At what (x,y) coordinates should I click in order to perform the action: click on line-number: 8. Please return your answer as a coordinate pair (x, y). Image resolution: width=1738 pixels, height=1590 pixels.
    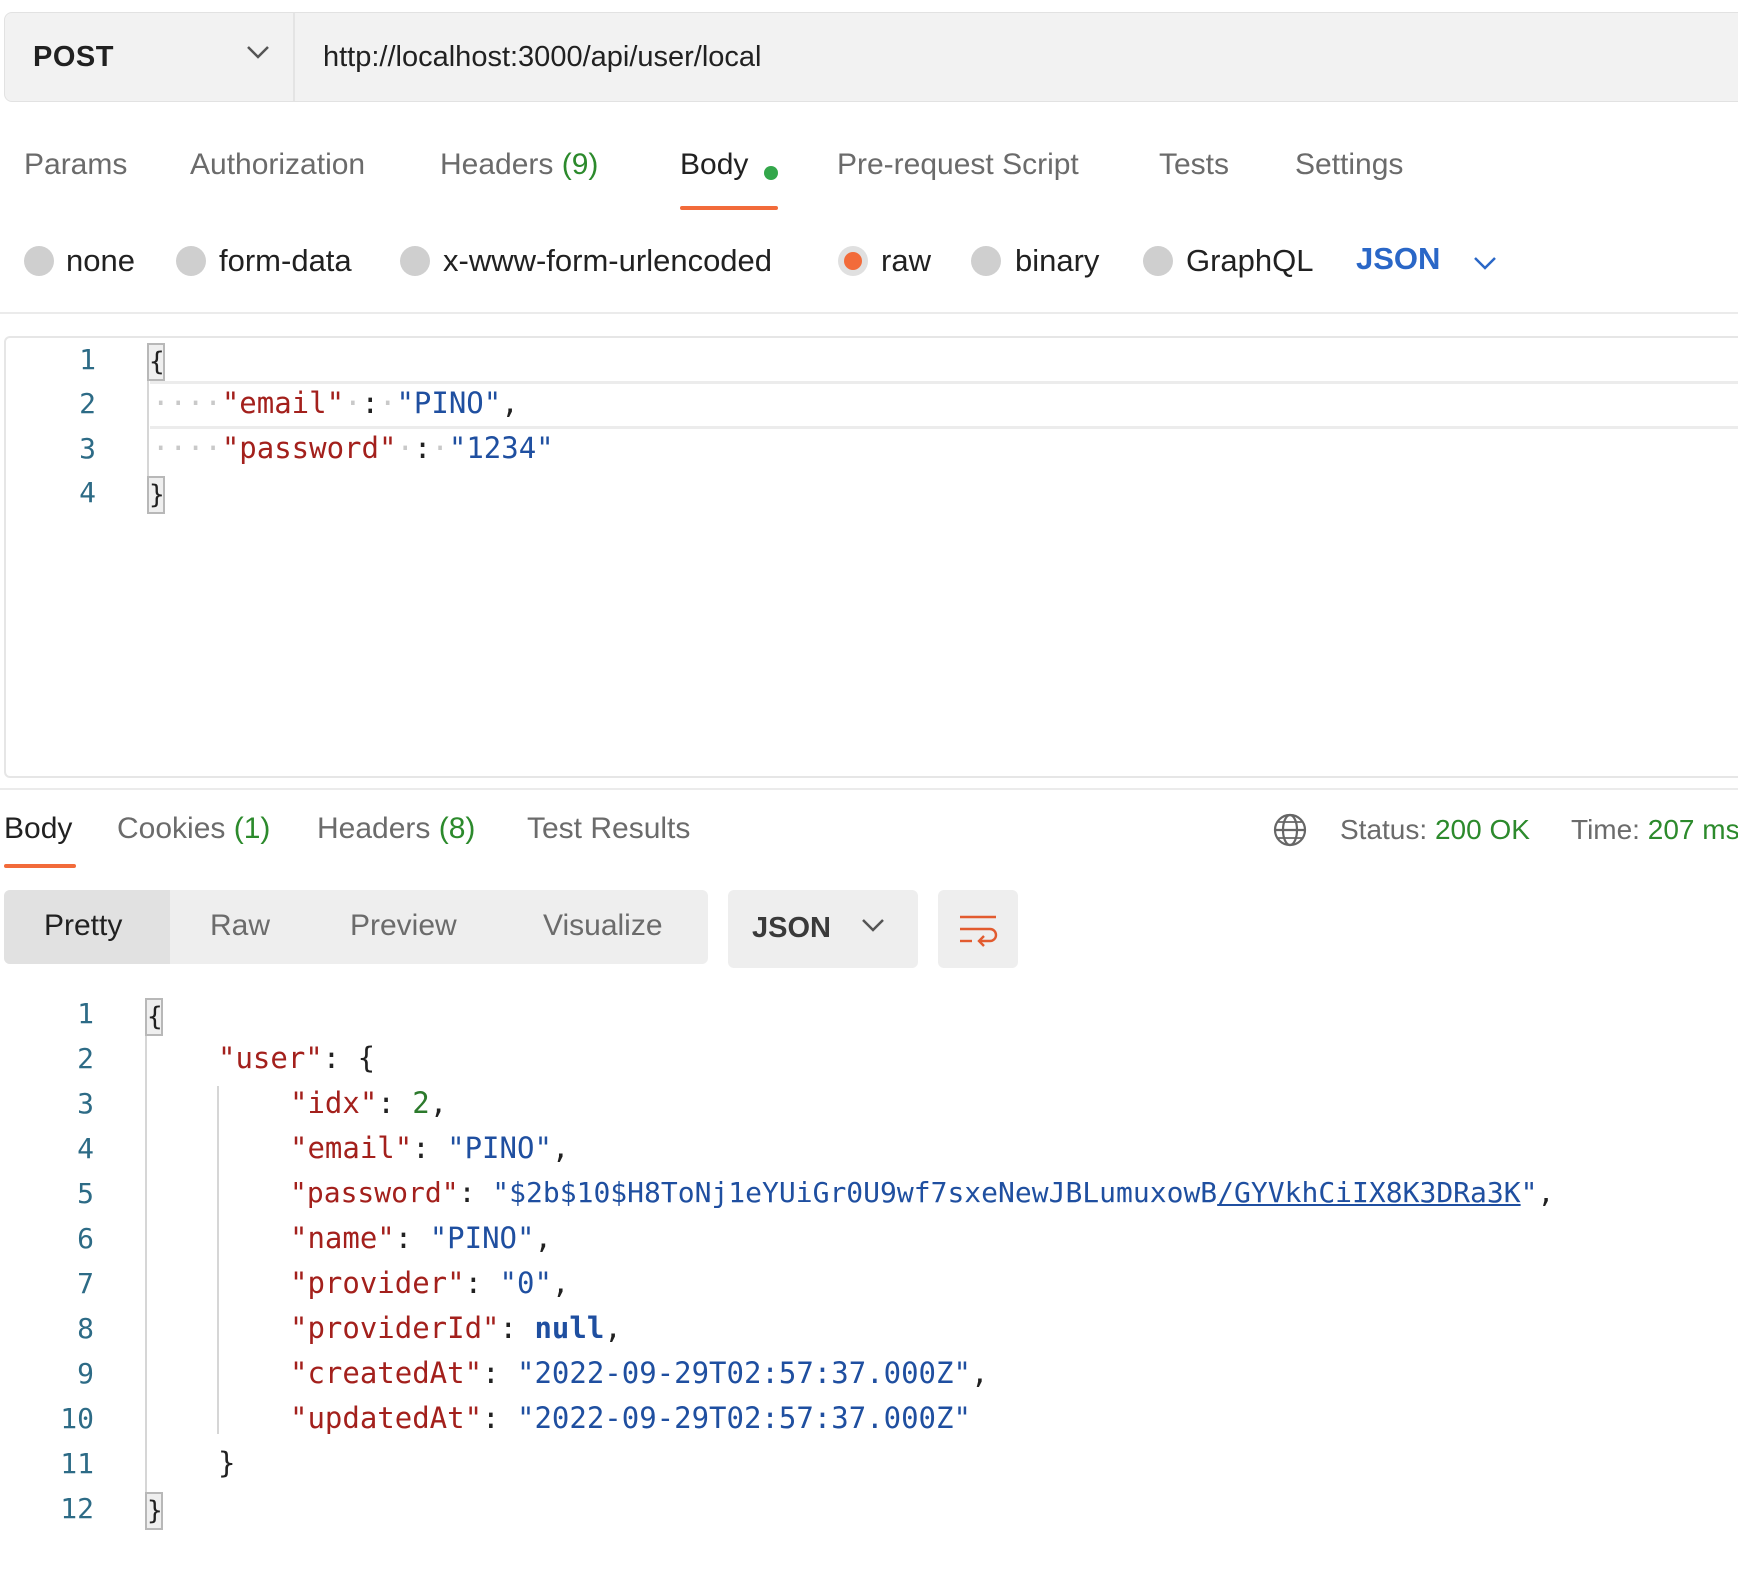
    Looking at the image, I should click on (85, 1328).